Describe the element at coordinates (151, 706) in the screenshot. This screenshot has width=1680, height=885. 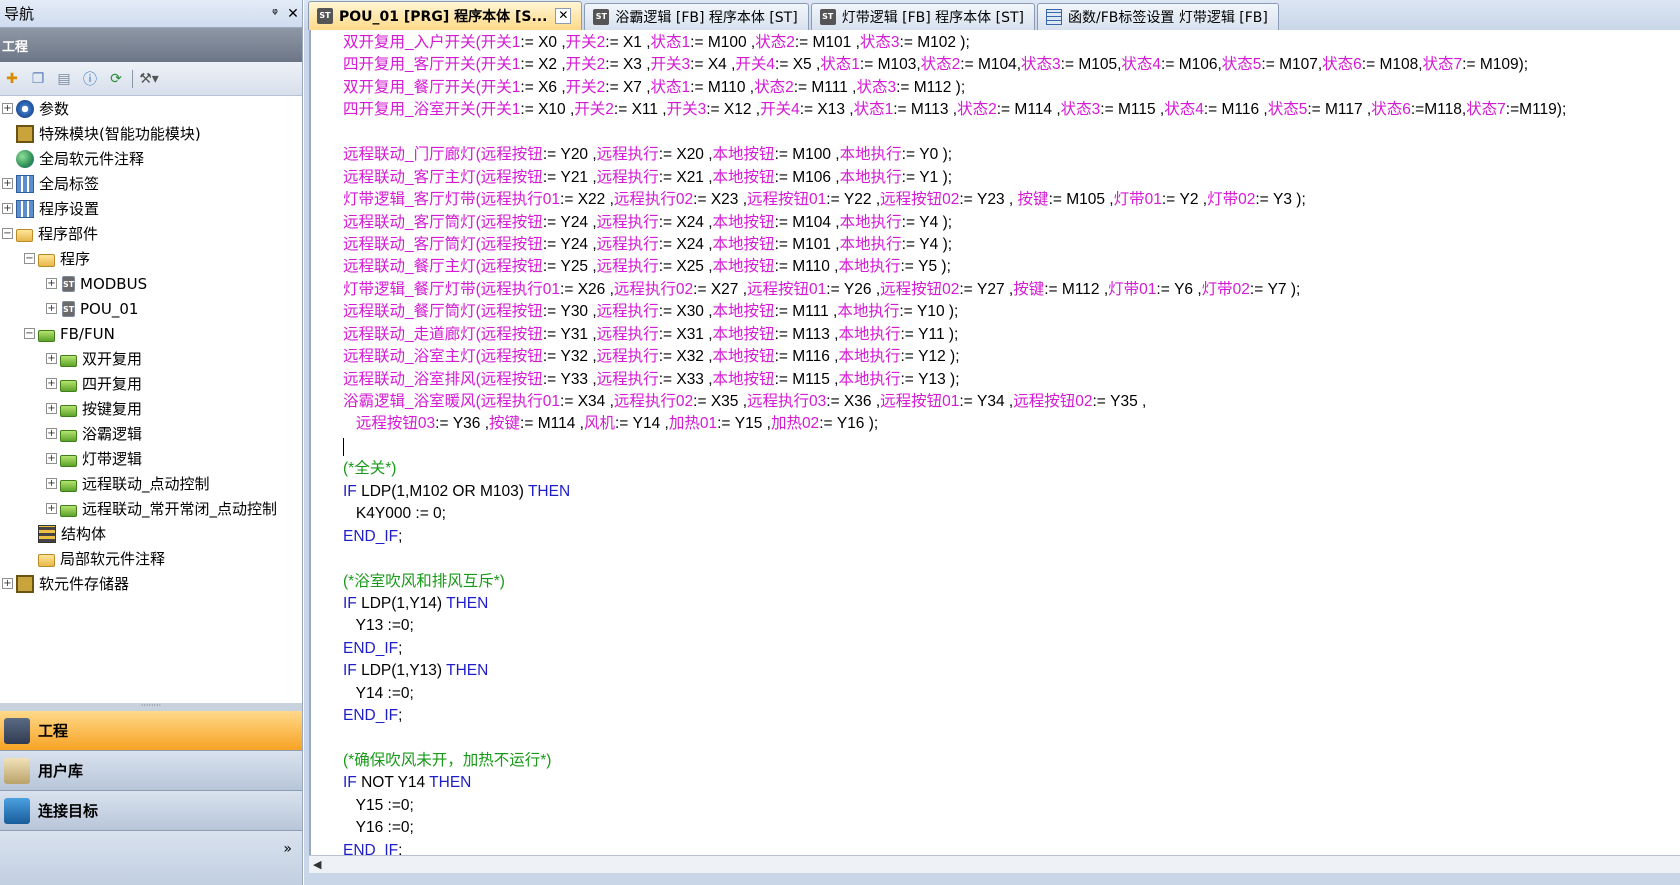
I see `nav-splitter: ········` at that location.